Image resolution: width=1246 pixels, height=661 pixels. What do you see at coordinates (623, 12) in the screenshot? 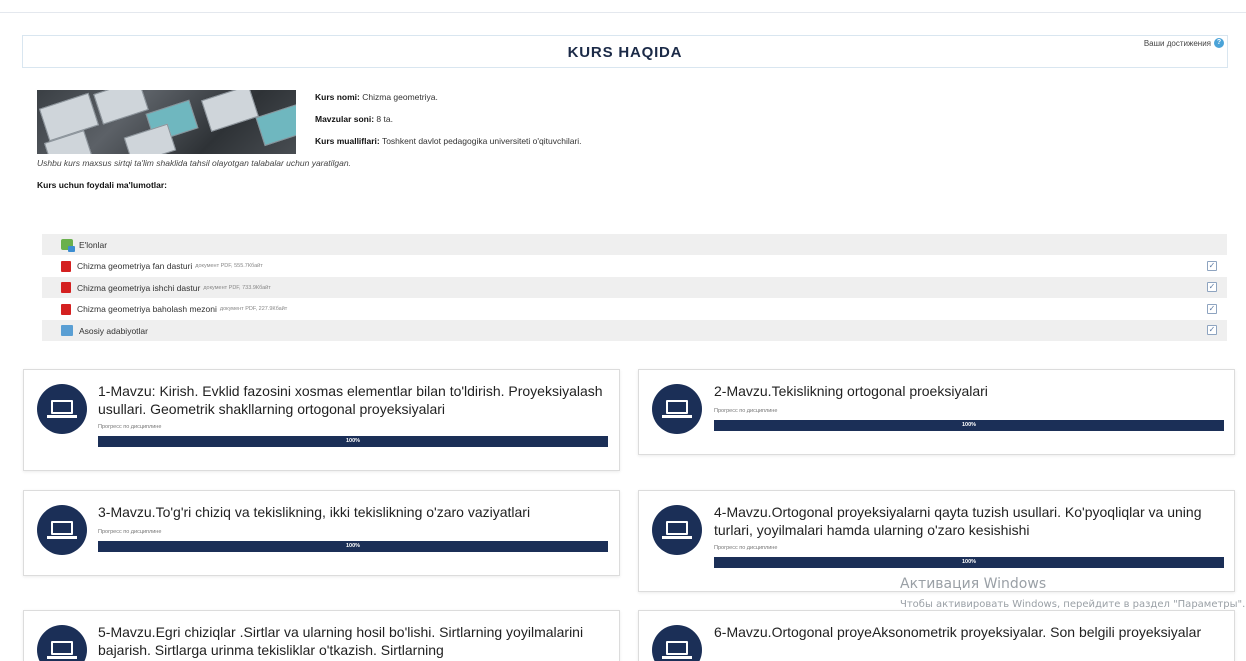
I see `top-divider` at bounding box center [623, 12].